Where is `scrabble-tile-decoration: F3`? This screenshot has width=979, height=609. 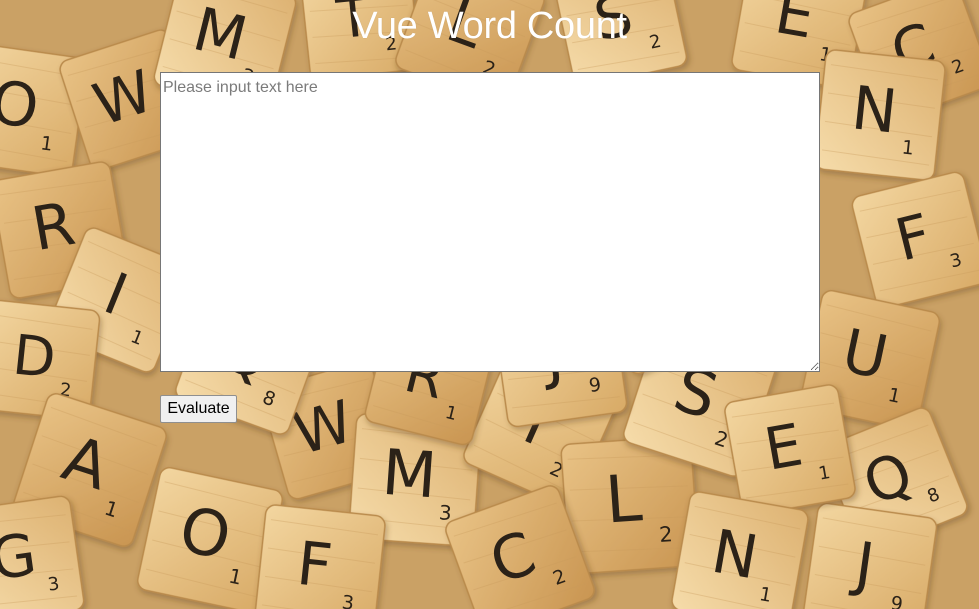 scrabble-tile-decoration: F3 is located at coordinates (320, 556).